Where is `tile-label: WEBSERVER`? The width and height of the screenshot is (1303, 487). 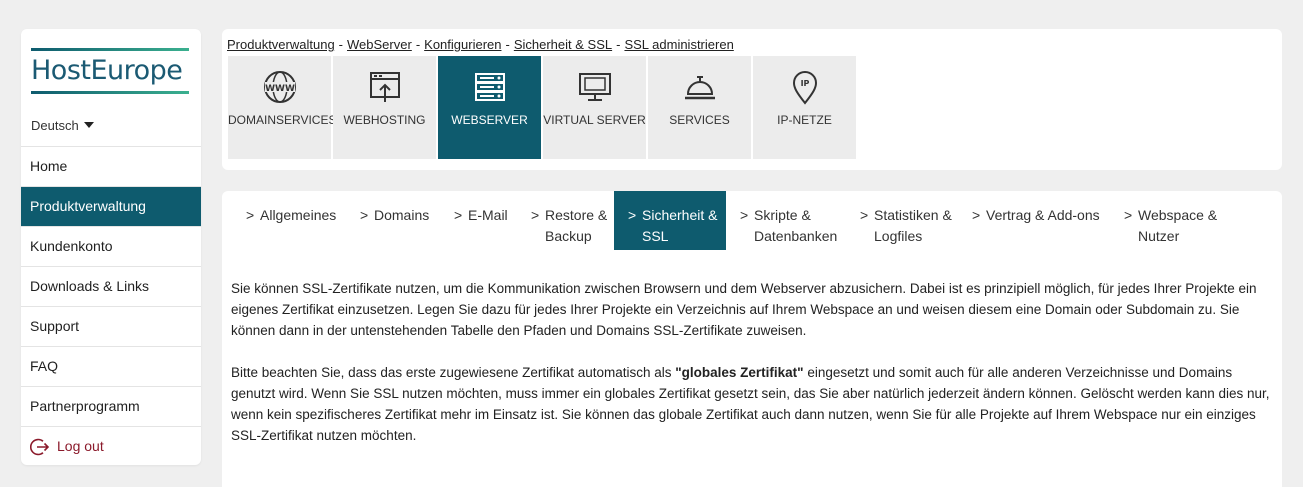
tile-label: WEBSERVER is located at coordinates (489, 120).